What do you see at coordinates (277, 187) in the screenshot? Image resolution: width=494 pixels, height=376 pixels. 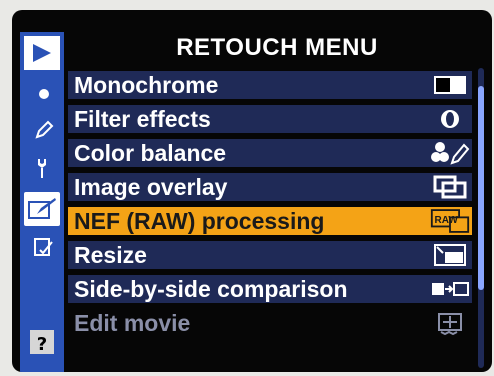 I see `menu-item-image-overlay: Image overlay` at bounding box center [277, 187].